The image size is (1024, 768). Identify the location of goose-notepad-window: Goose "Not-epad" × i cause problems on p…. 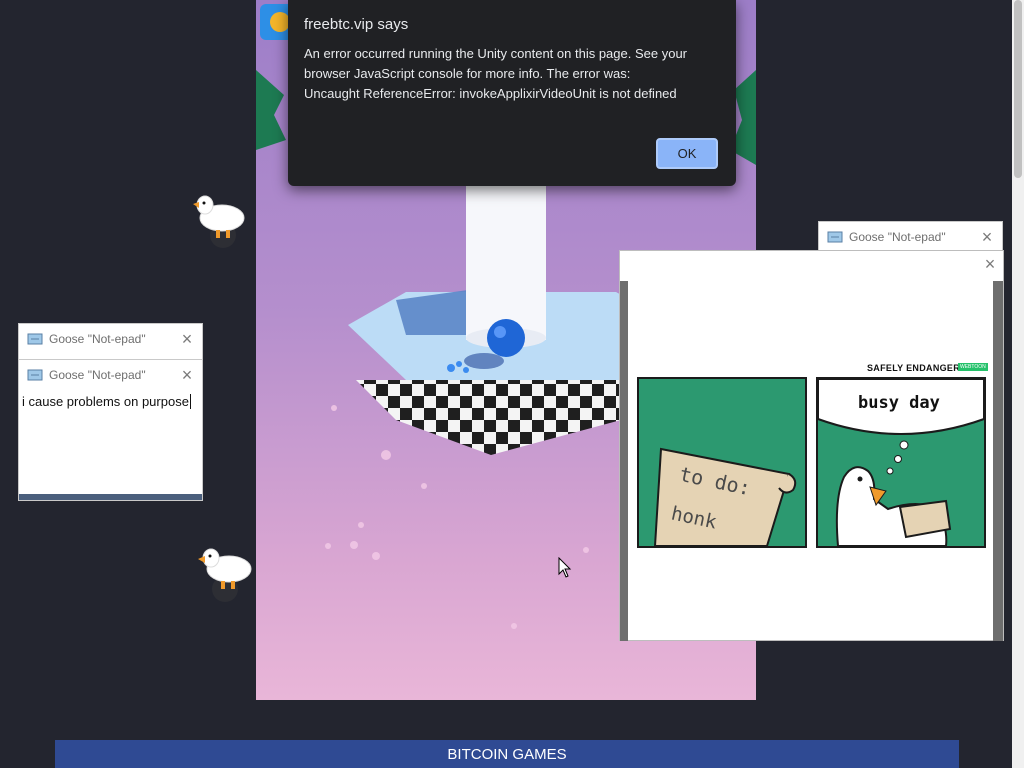
(110, 430).